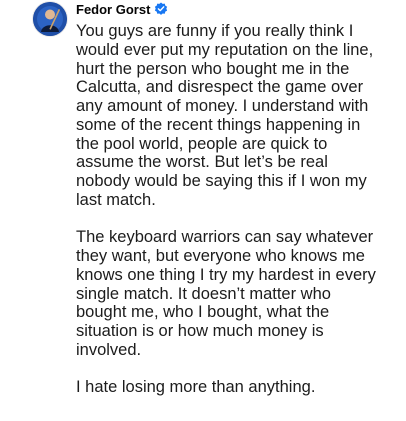 The image size is (406, 421). Describe the element at coordinates (221, 181) in the screenshot. I see `post-line: nobody would be saying this if I won my` at that location.